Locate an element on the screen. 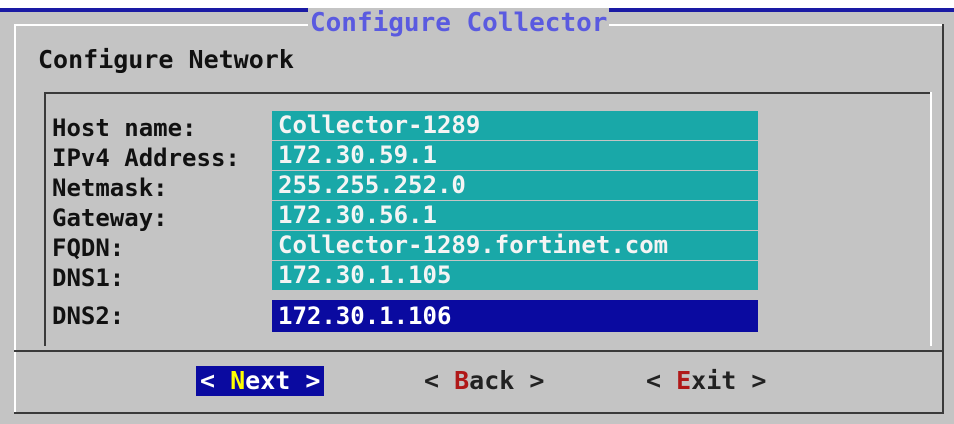  next-button-hotkey: N is located at coordinates (238, 380).